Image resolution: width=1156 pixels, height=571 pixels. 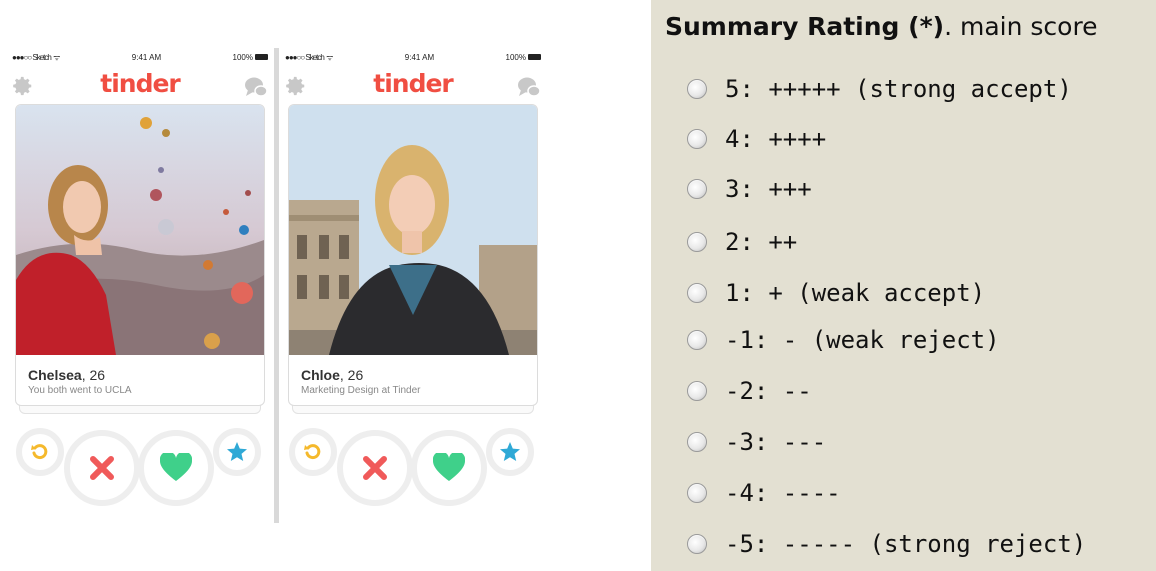 What do you see at coordinates (764, 493) in the screenshot?
I see `rating-option-minus-4: -4: ----` at bounding box center [764, 493].